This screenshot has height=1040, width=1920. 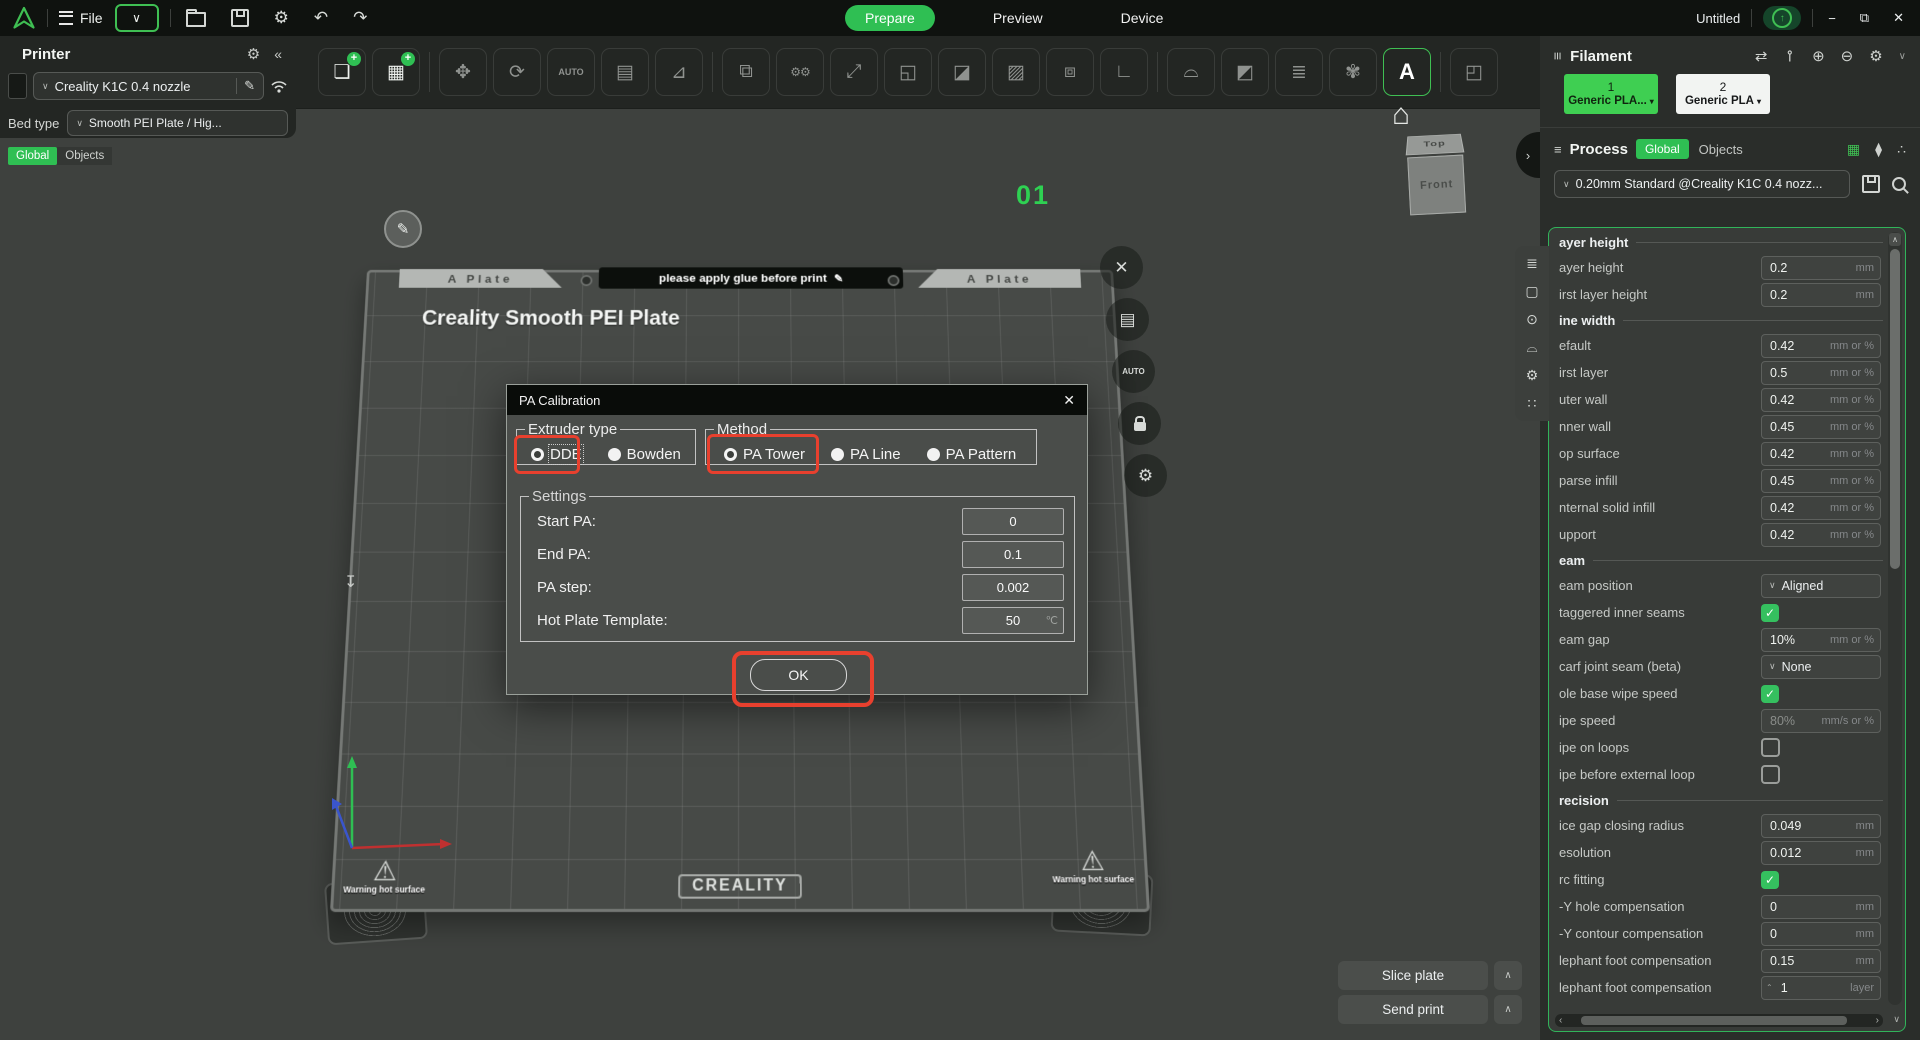 I want to click on scroll-right-arrow: ›, so click(x=1877, y=1020).